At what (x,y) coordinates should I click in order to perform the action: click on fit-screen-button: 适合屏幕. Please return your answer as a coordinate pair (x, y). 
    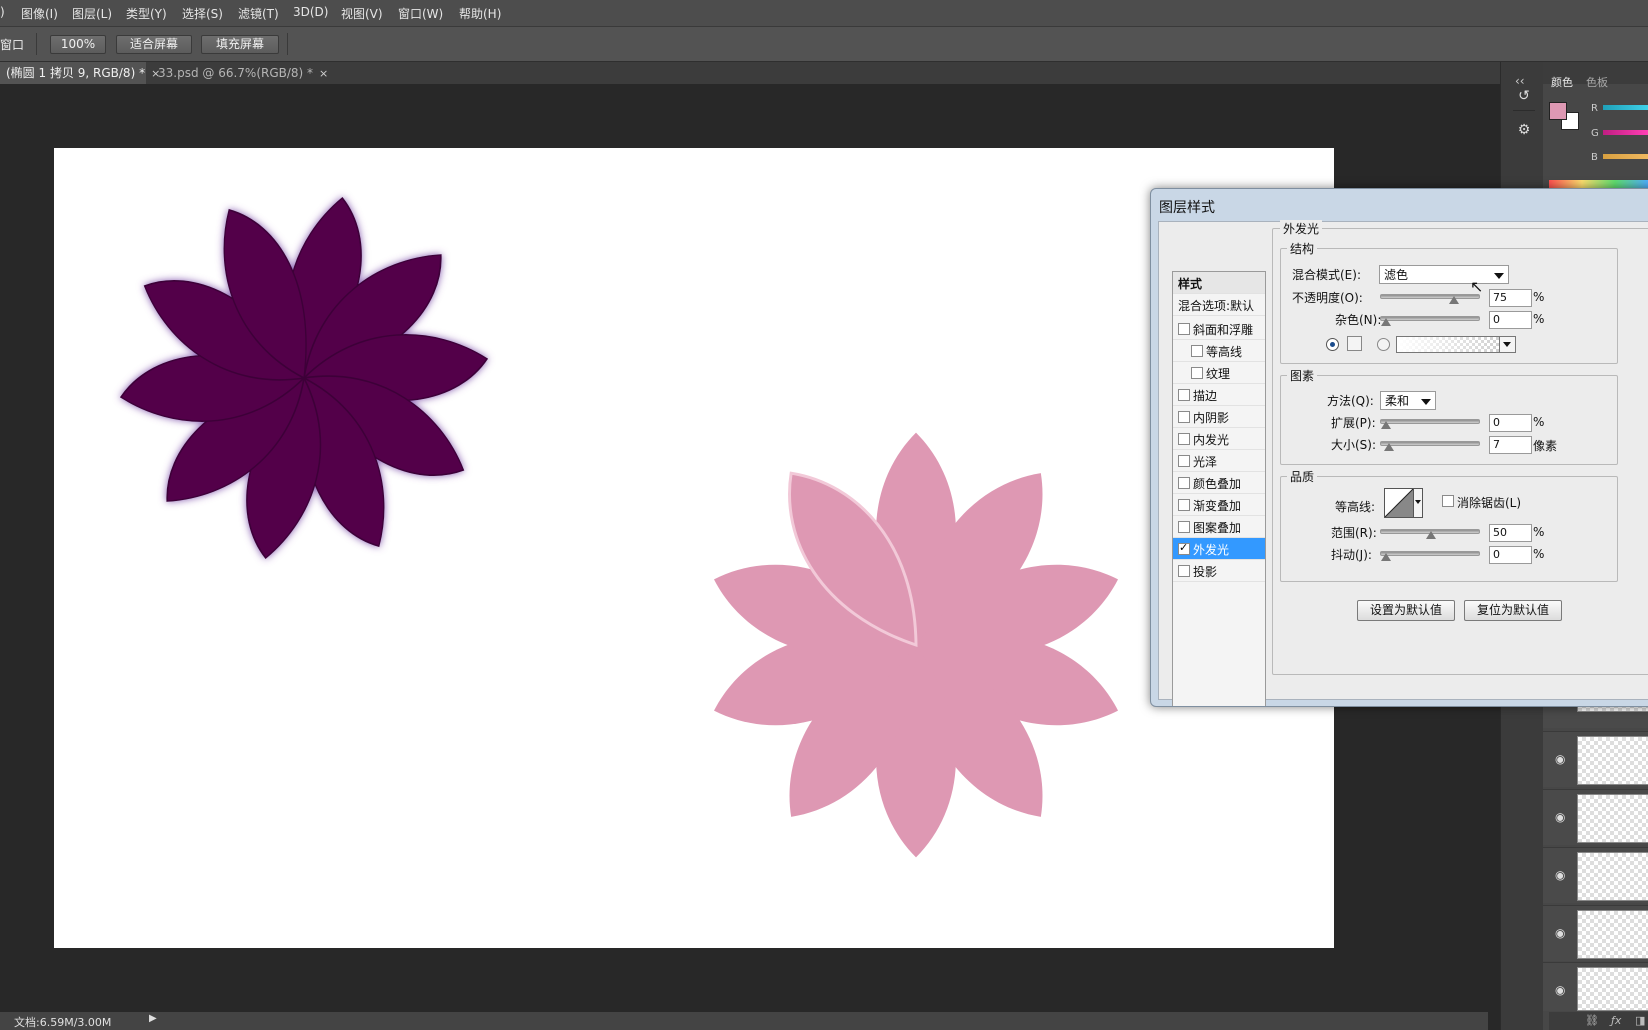
    Looking at the image, I should click on (154, 44).